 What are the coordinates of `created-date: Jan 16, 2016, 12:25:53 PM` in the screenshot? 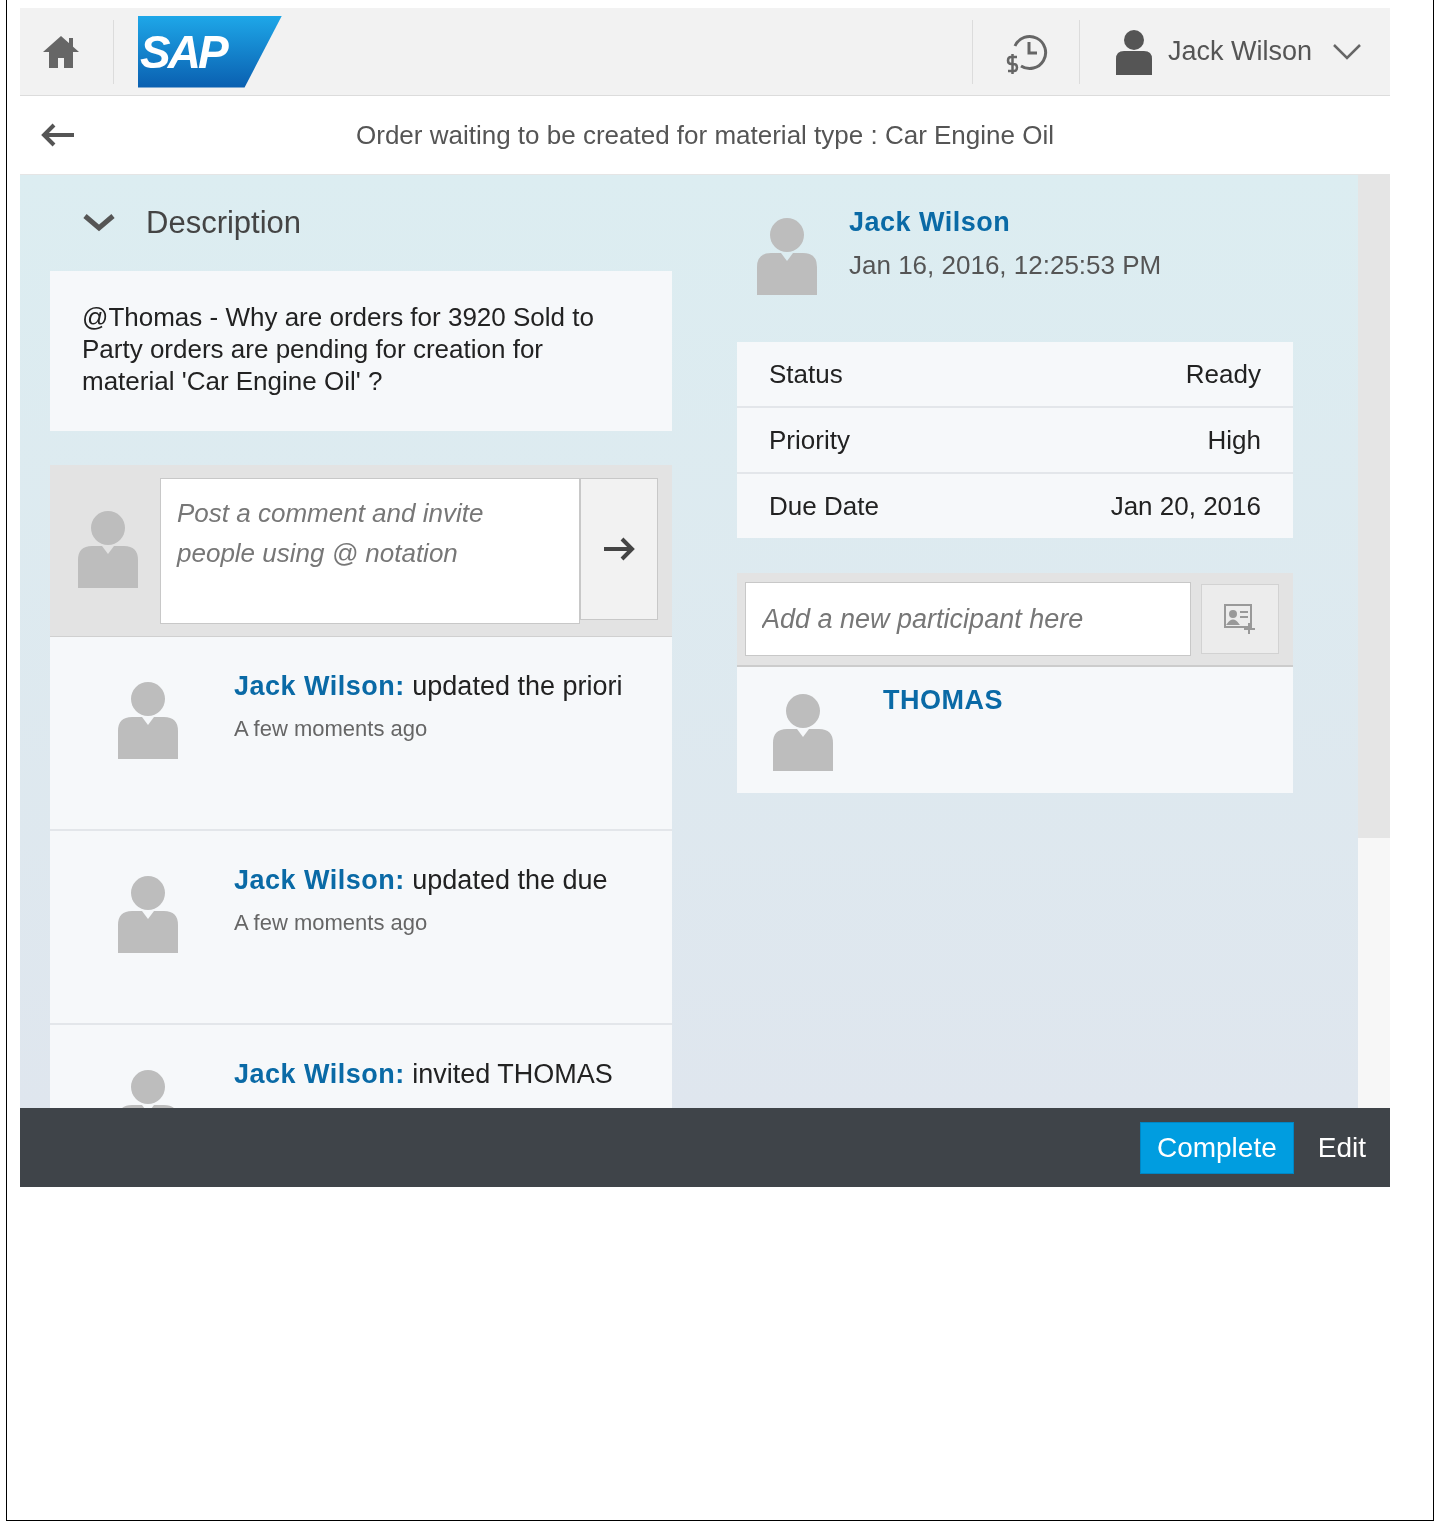 It's located at (1005, 265).